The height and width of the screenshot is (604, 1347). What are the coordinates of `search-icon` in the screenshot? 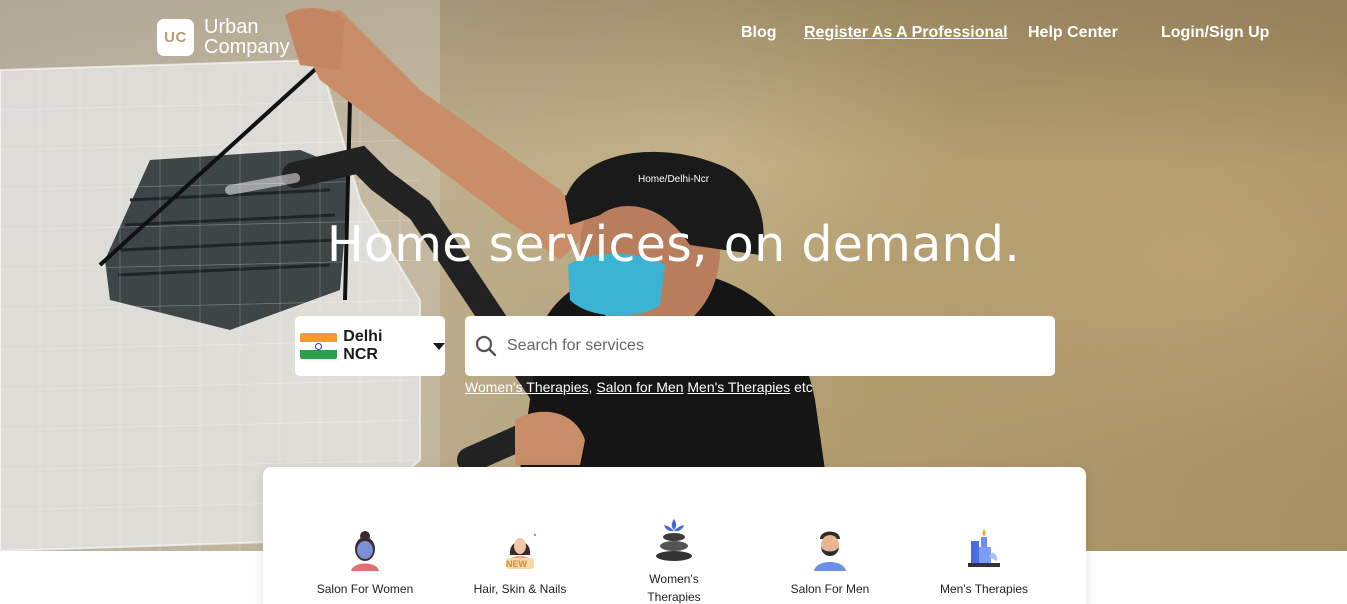 It's located at (486, 346).